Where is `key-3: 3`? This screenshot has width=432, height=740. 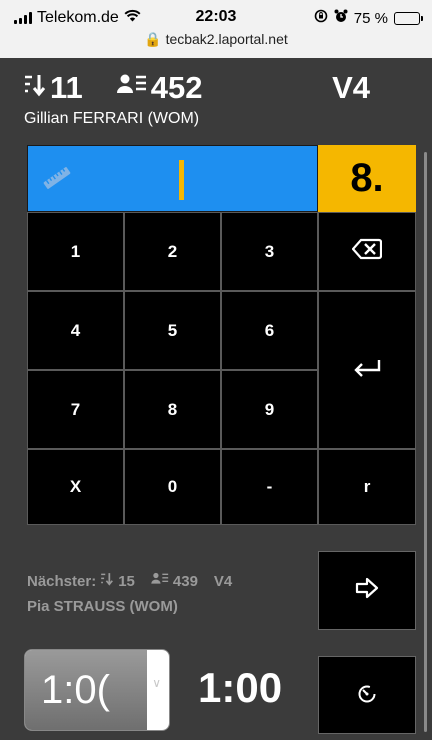
key-3: 3 is located at coordinates (269, 251).